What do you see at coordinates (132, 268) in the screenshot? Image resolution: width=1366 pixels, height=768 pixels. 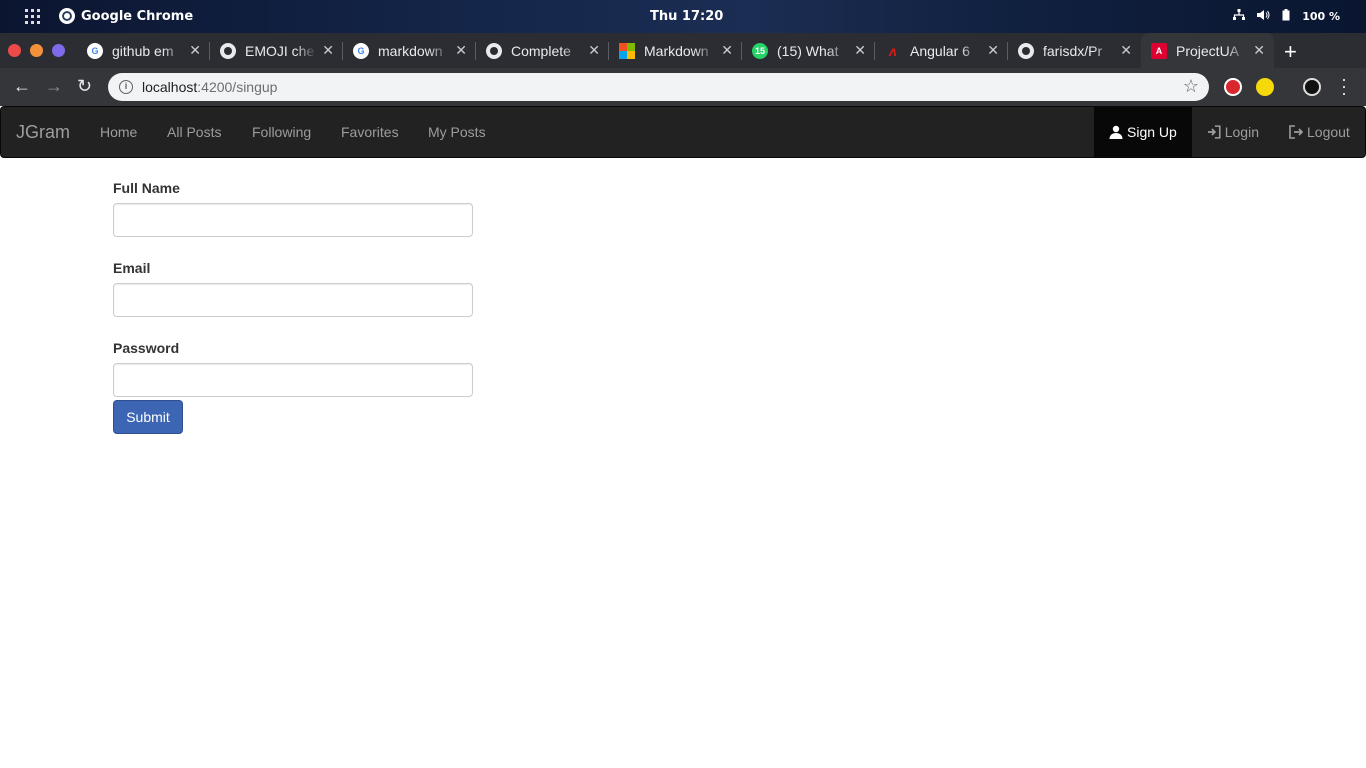 I see `email-label: Email` at bounding box center [132, 268].